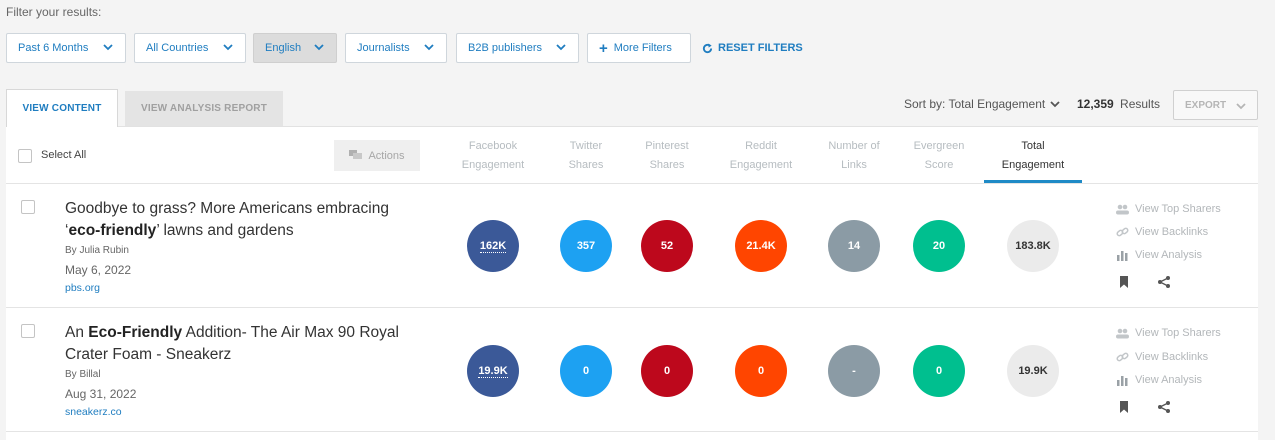 This screenshot has height=440, width=1275. I want to click on reddit-engagement-metric: 0, so click(761, 371).